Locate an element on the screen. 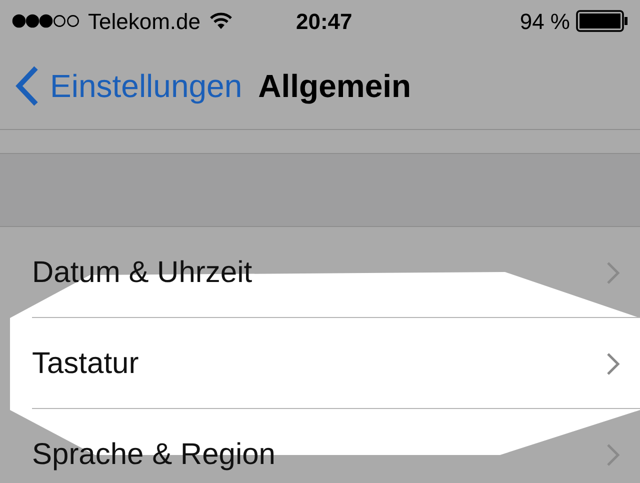  signal-icon is located at coordinates (46, 21).